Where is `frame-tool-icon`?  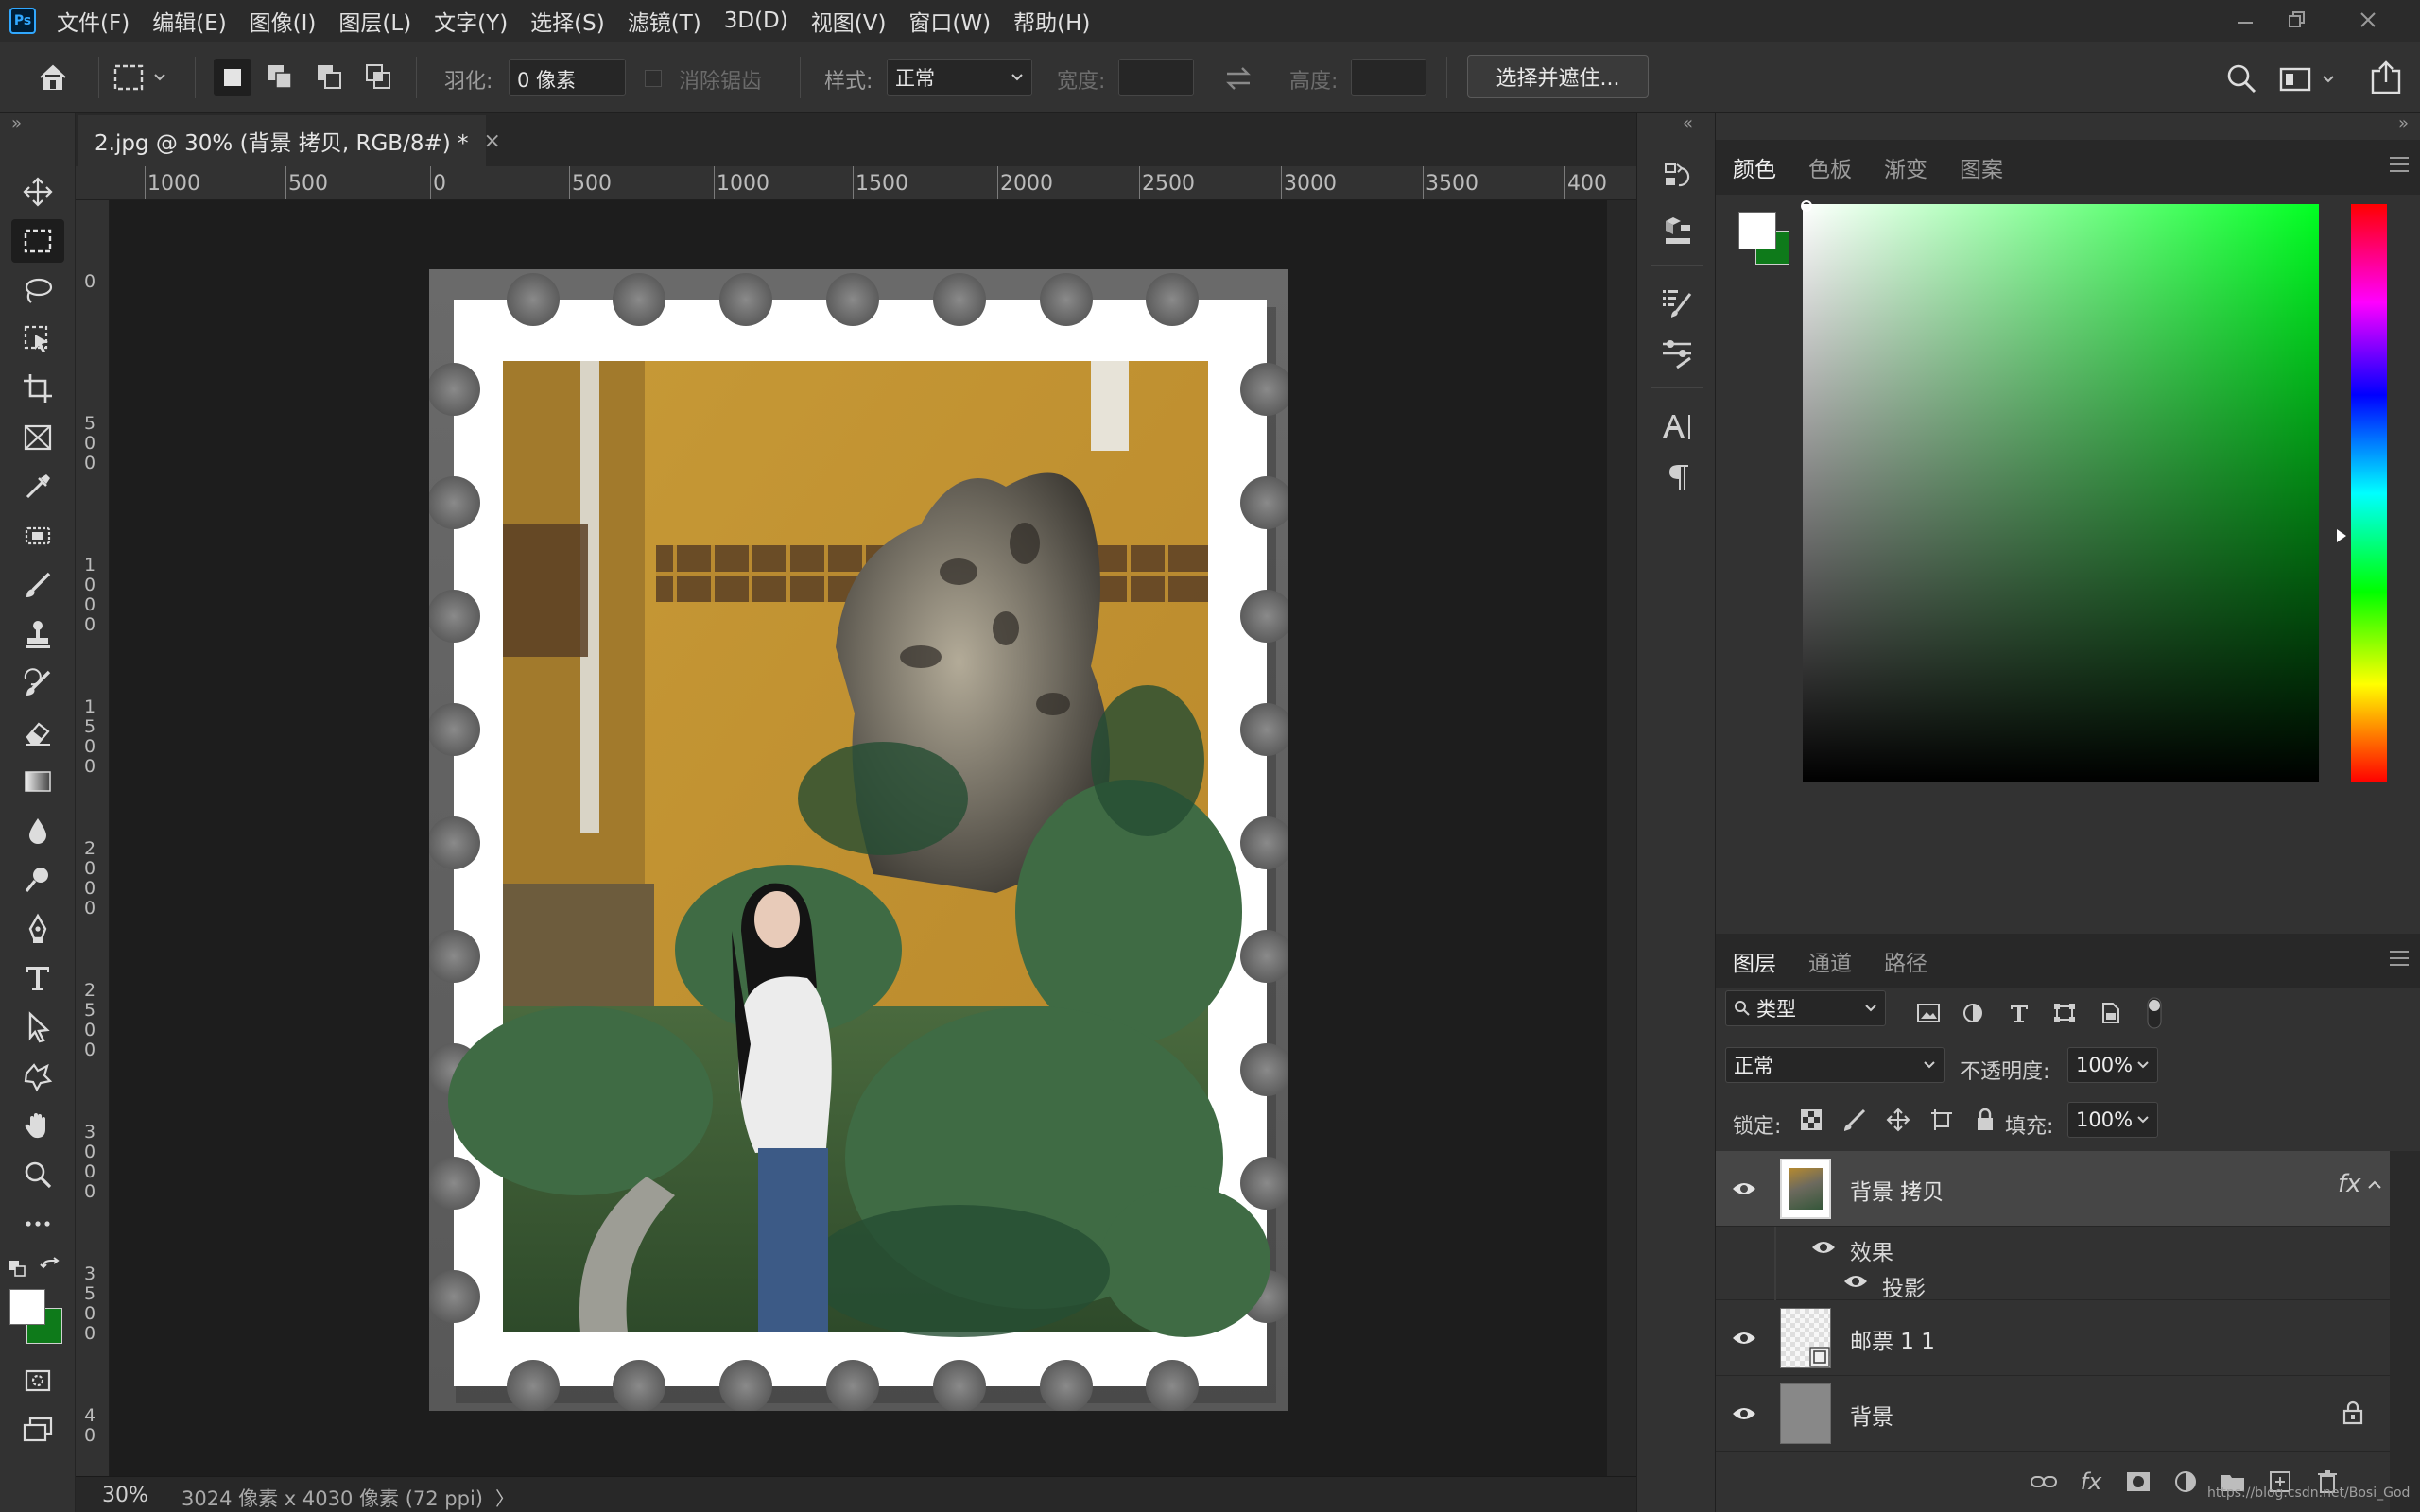
frame-tool-icon is located at coordinates (37, 437).